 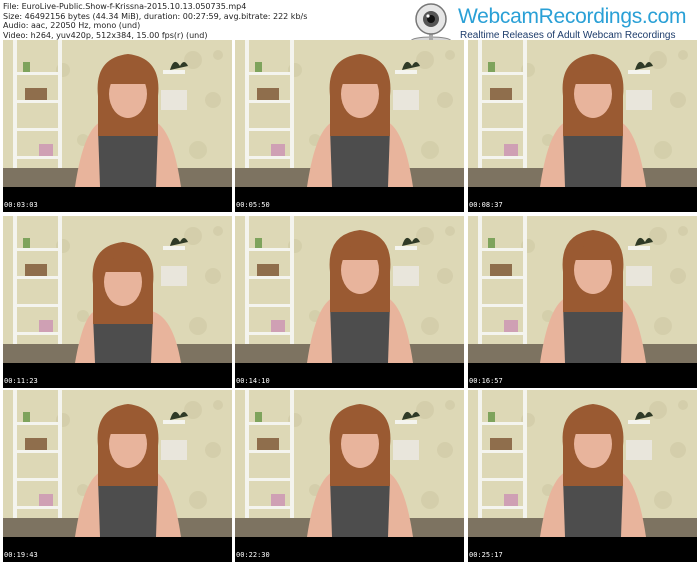 What do you see at coordinates (253, 555) in the screenshot?
I see `thumbnail-timestamp: 00:22:30` at bounding box center [253, 555].